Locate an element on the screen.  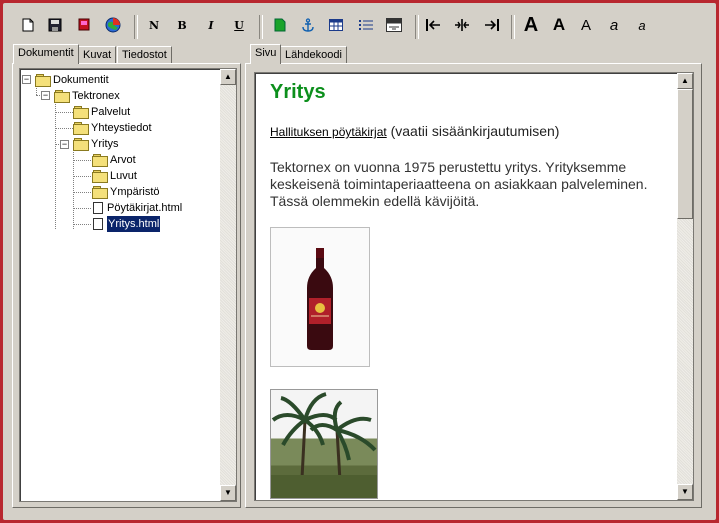
table-button is located at coordinates (336, 25).